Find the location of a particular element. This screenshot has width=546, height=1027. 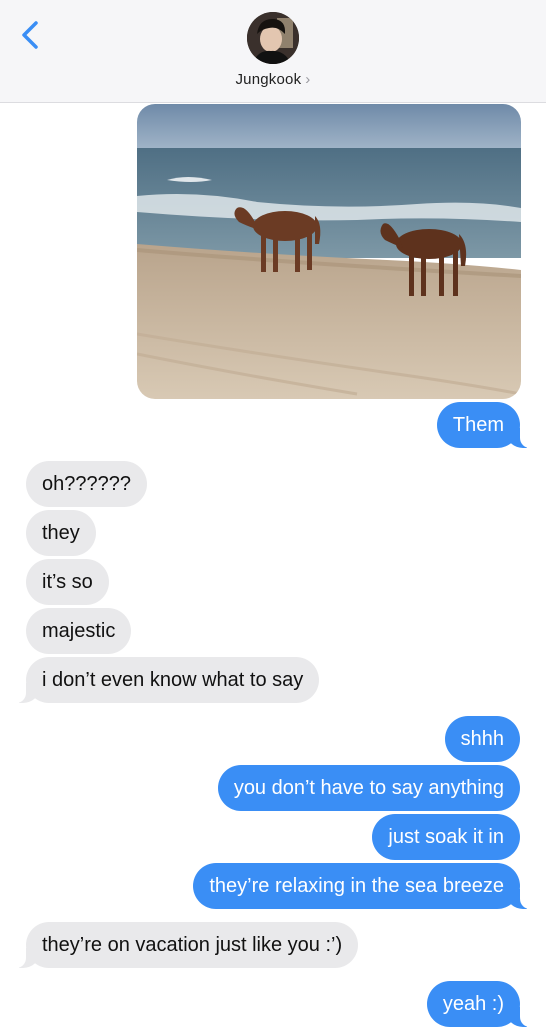

conversation-header: Jungkook › is located at coordinates (273, 51).